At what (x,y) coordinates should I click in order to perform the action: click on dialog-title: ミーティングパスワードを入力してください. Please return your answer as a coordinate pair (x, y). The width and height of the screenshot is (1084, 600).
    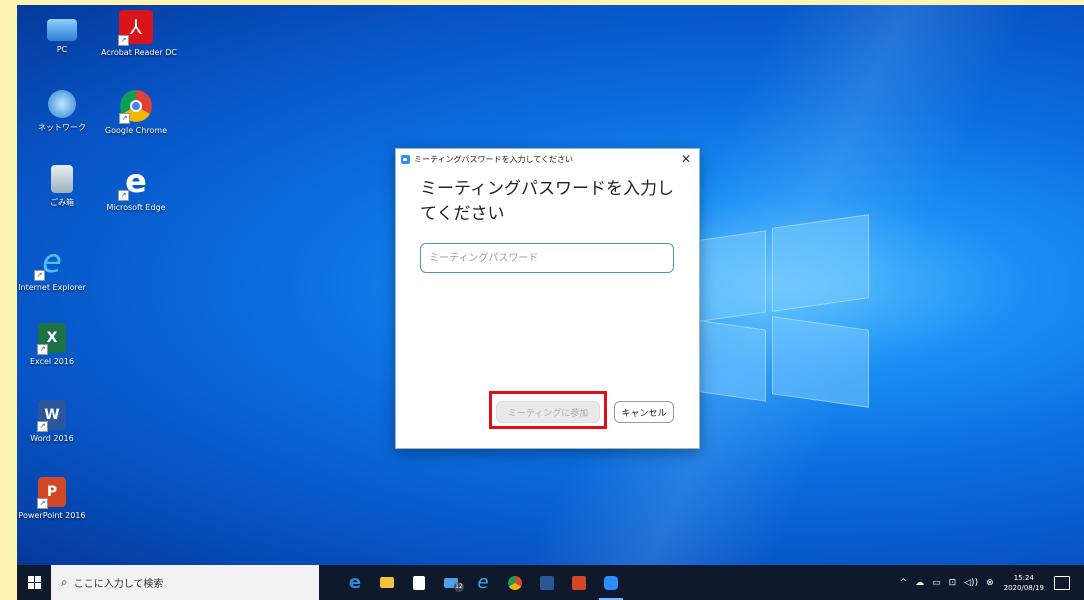
    Looking at the image, I should click on (494, 159).